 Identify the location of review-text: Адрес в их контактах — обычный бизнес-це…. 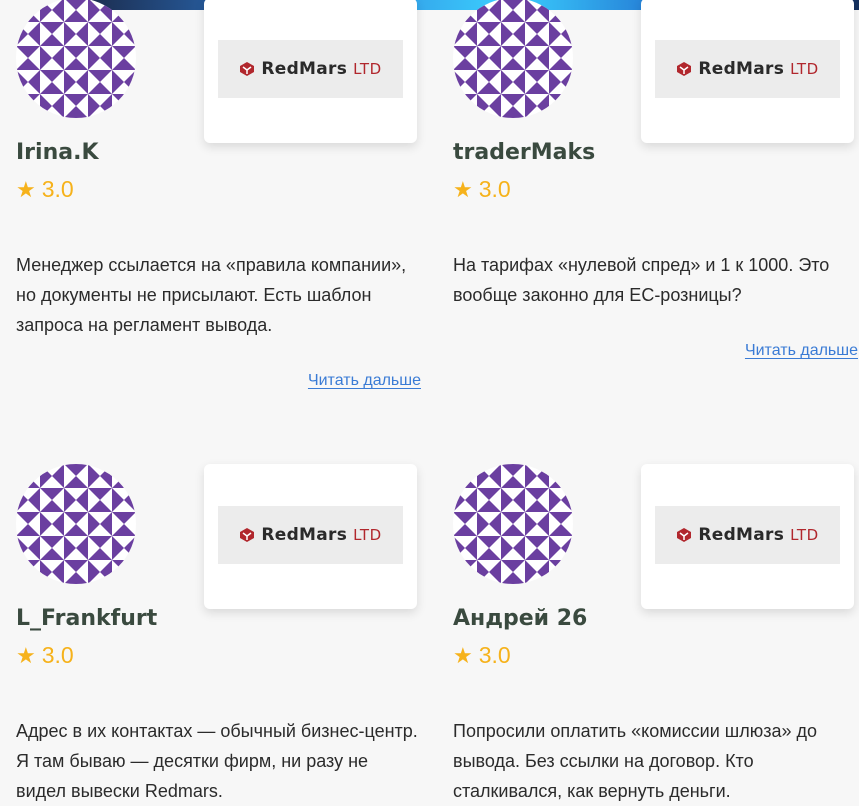
(217, 761).